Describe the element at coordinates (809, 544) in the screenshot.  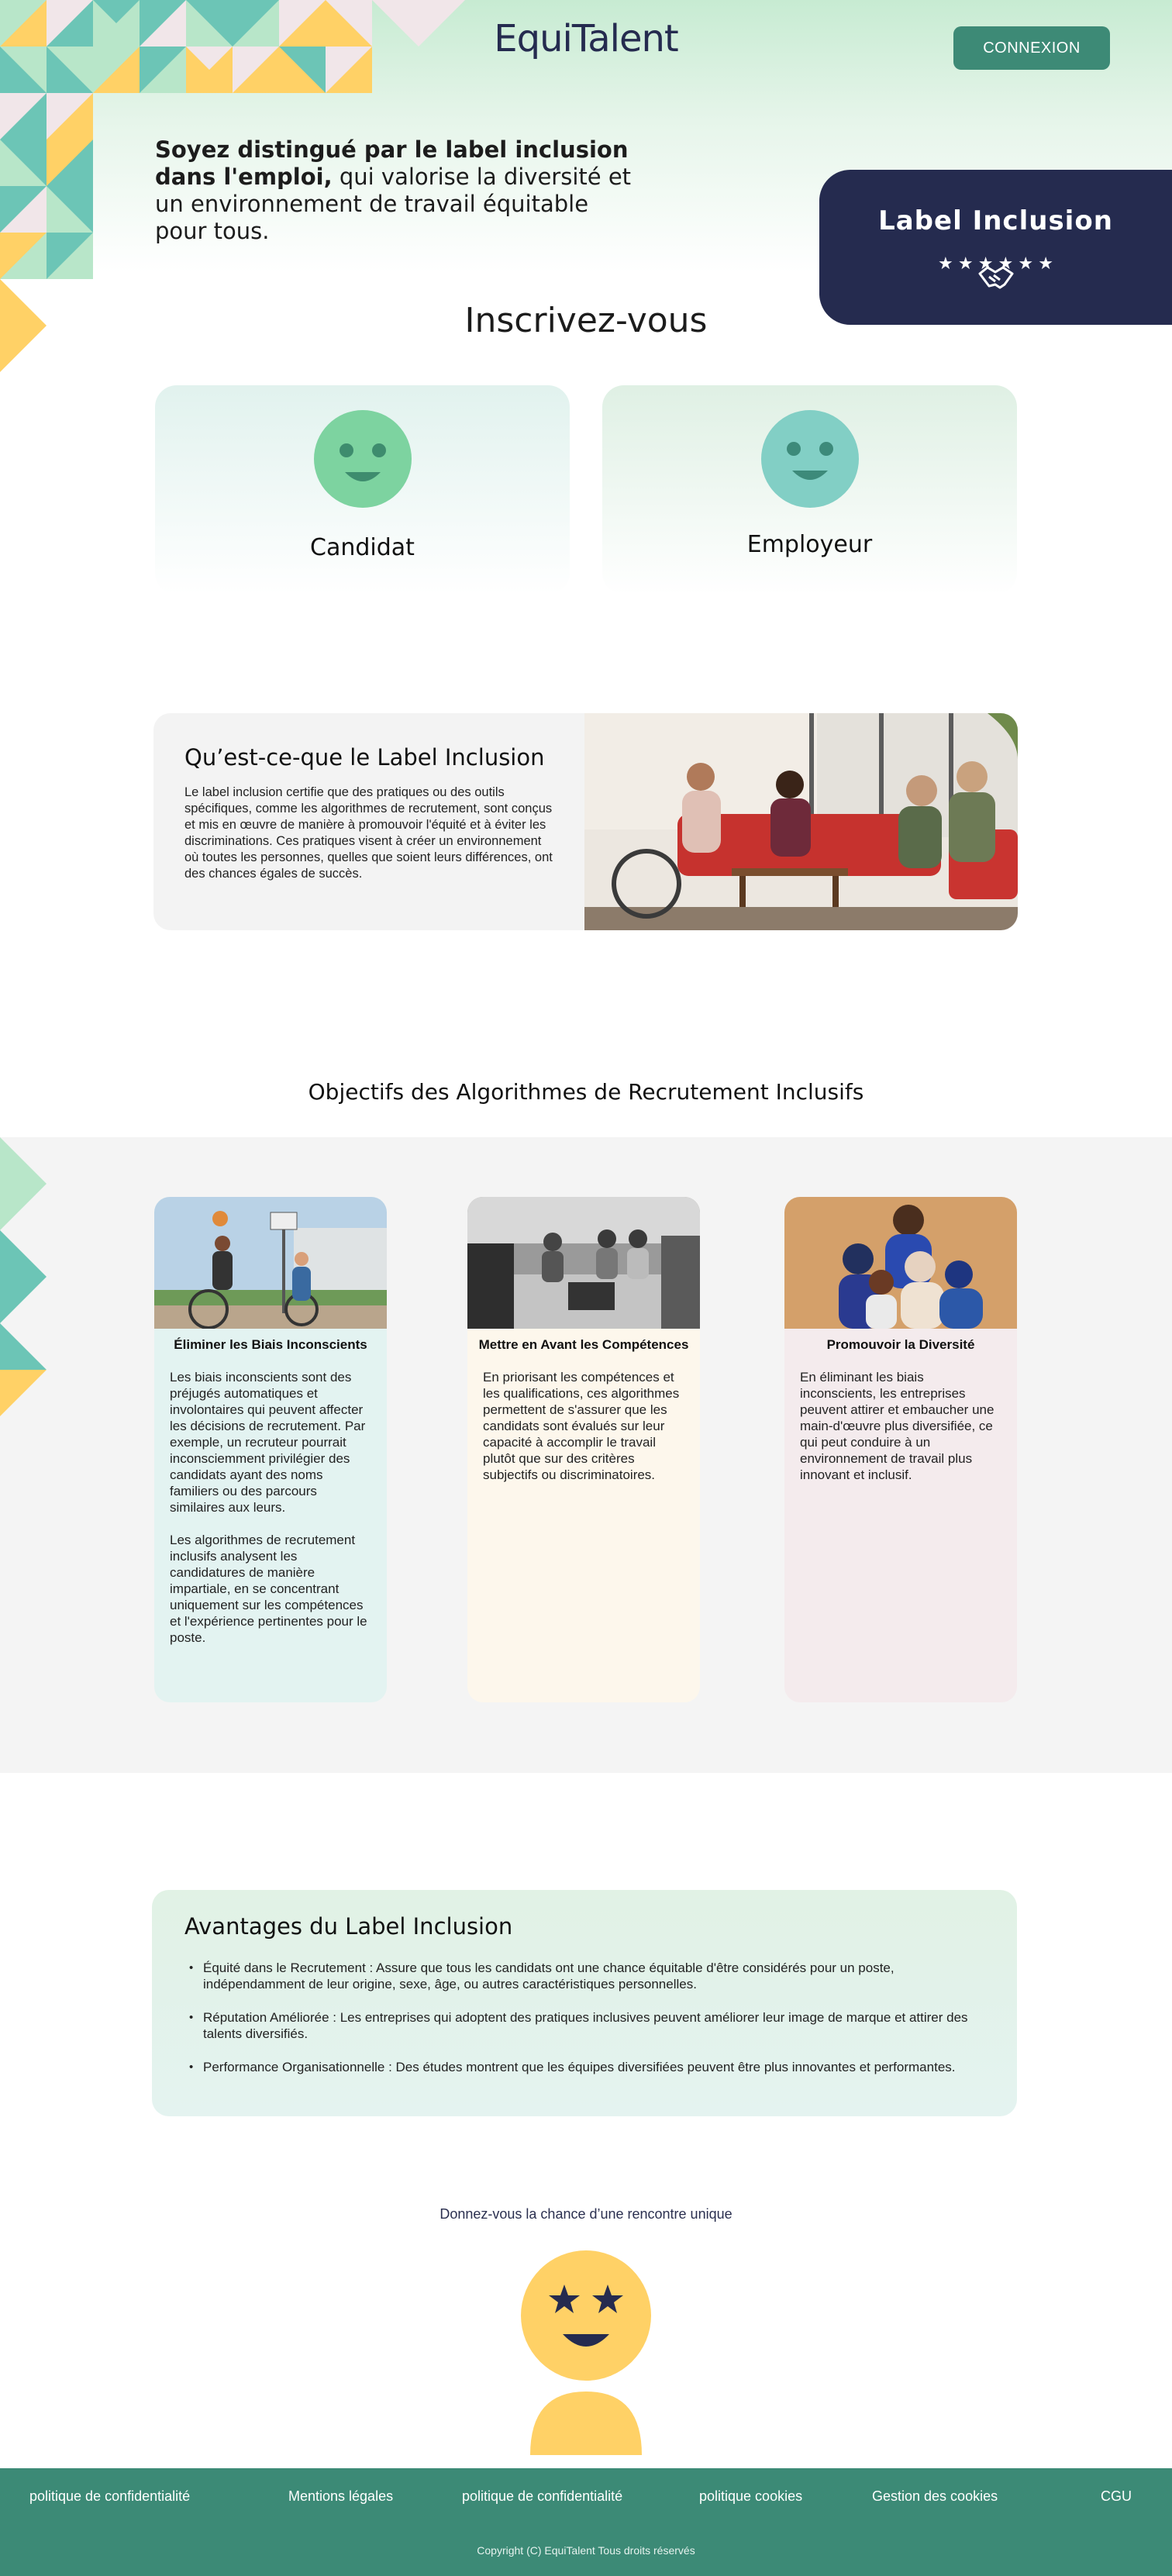
I see `employer-label: Employeur` at that location.